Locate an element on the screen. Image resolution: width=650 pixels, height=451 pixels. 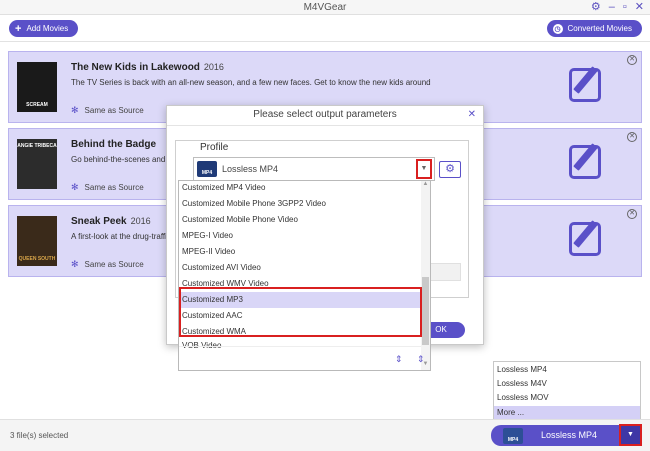
maximize-icon: ▫ is located at coordinates (625, 7).